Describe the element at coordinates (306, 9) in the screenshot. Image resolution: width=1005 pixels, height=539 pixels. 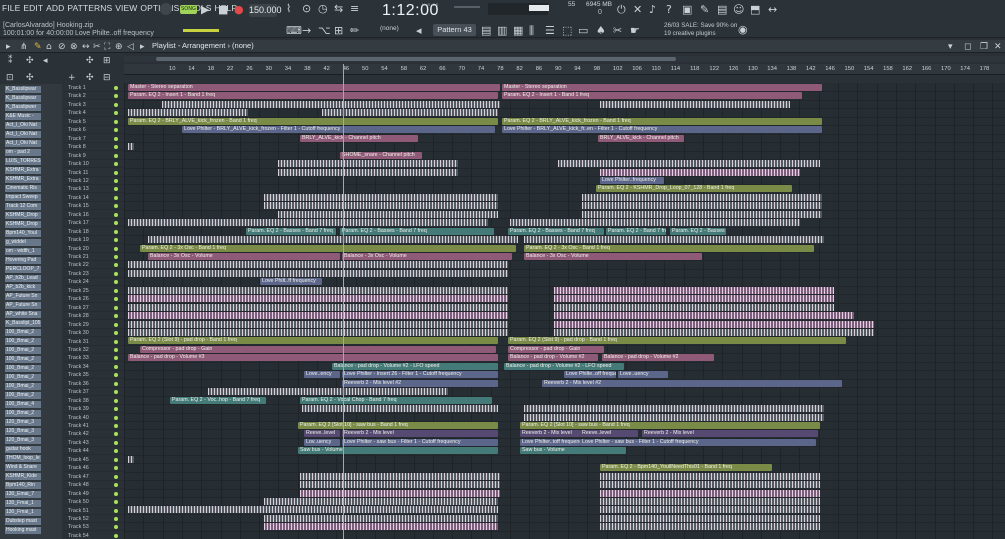
I see `wait-icon: ⊙` at that location.